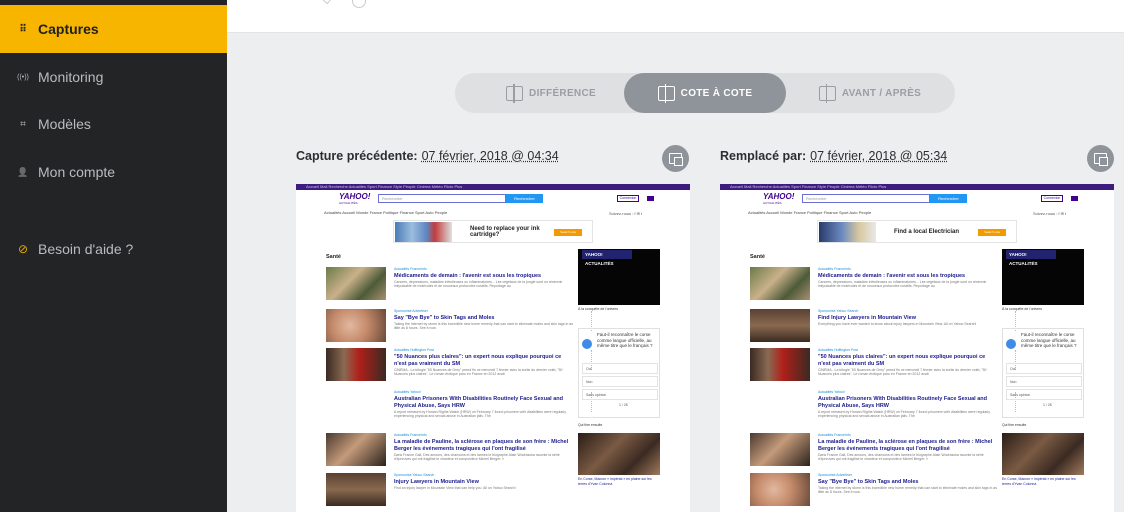 The width and height of the screenshot is (1124, 512). What do you see at coordinates (23, 171) in the screenshot?
I see `user-icon: 👤` at bounding box center [23, 171].